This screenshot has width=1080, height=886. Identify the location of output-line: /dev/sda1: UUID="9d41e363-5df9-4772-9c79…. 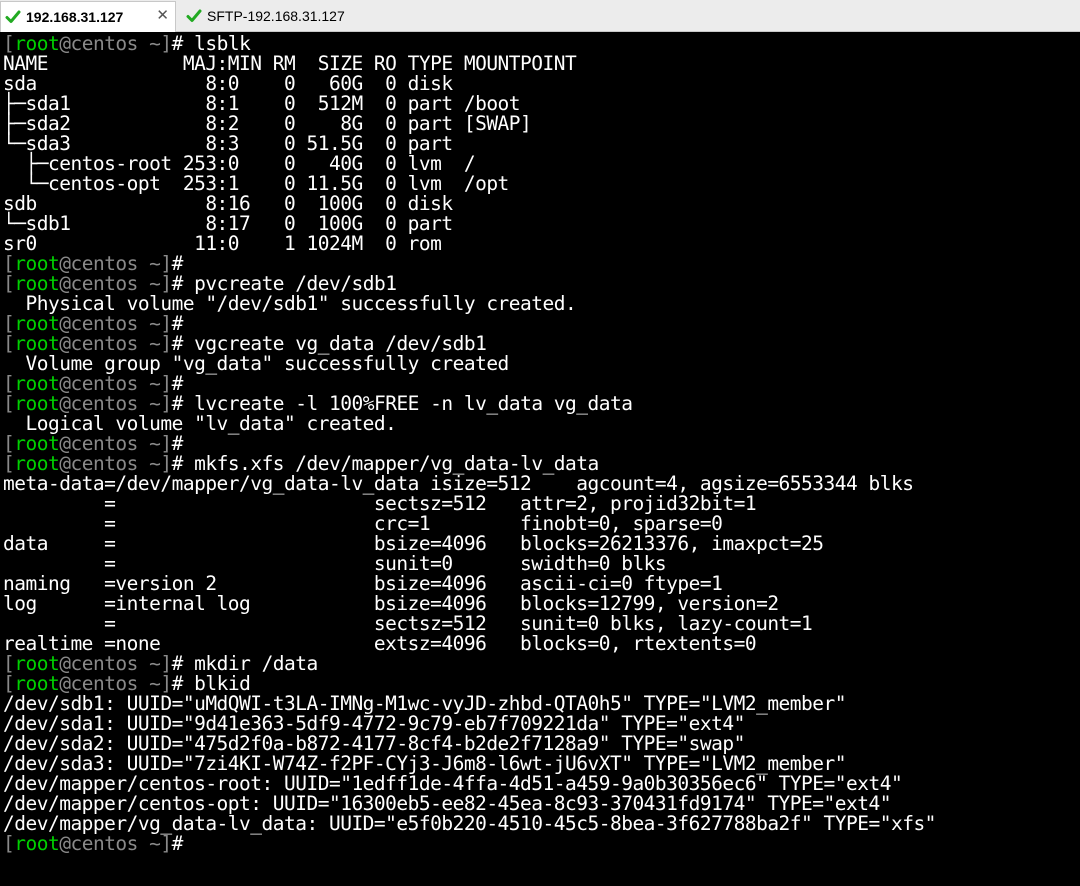
(374, 723).